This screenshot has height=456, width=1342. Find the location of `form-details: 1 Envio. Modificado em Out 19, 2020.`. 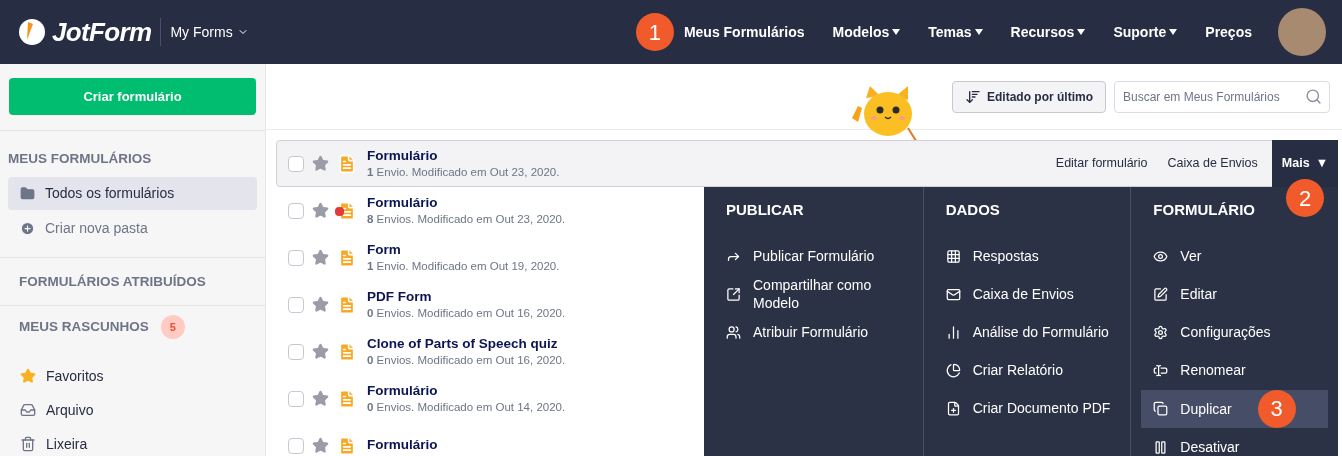

form-details: 1 Envio. Modificado em Out 19, 2020. is located at coordinates (463, 266).